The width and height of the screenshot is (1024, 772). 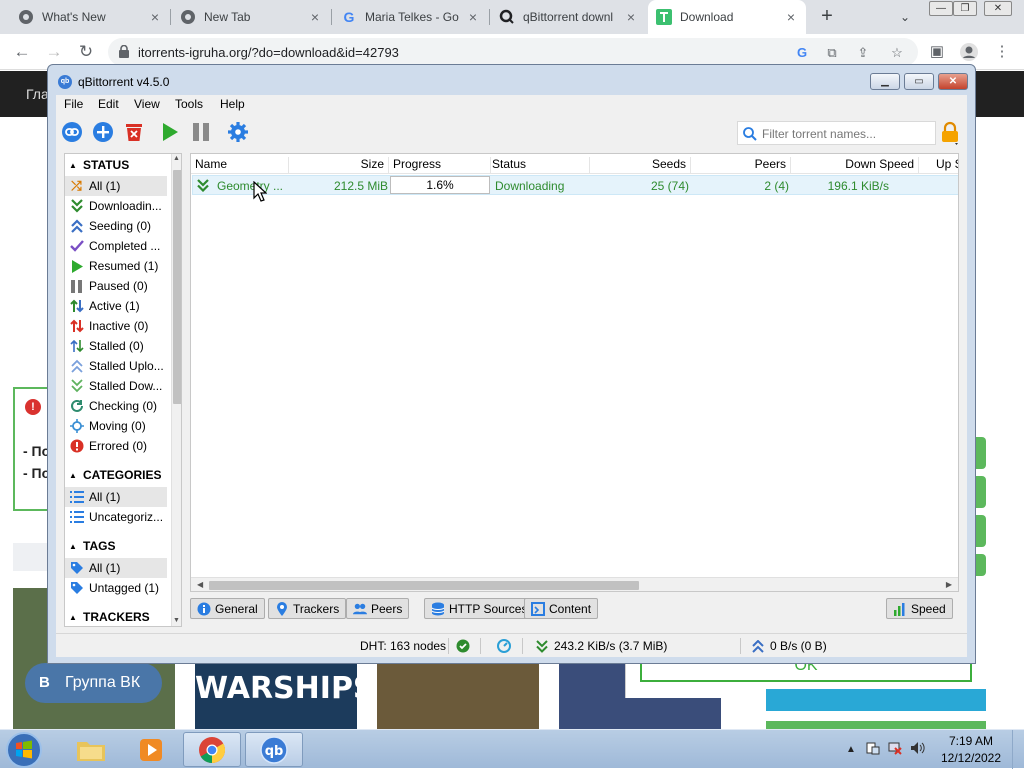 I want to click on taskbar-media-player, so click(x=151, y=749).